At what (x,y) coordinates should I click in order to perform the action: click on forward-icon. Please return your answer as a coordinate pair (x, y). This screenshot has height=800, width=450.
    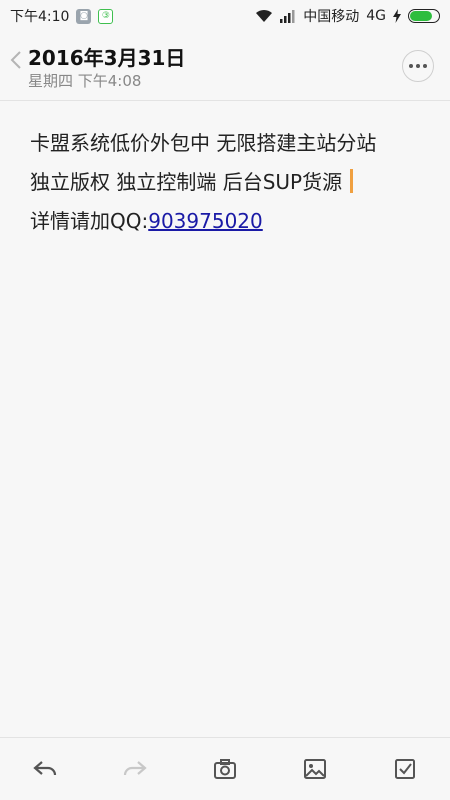
    Looking at the image, I should click on (135, 768).